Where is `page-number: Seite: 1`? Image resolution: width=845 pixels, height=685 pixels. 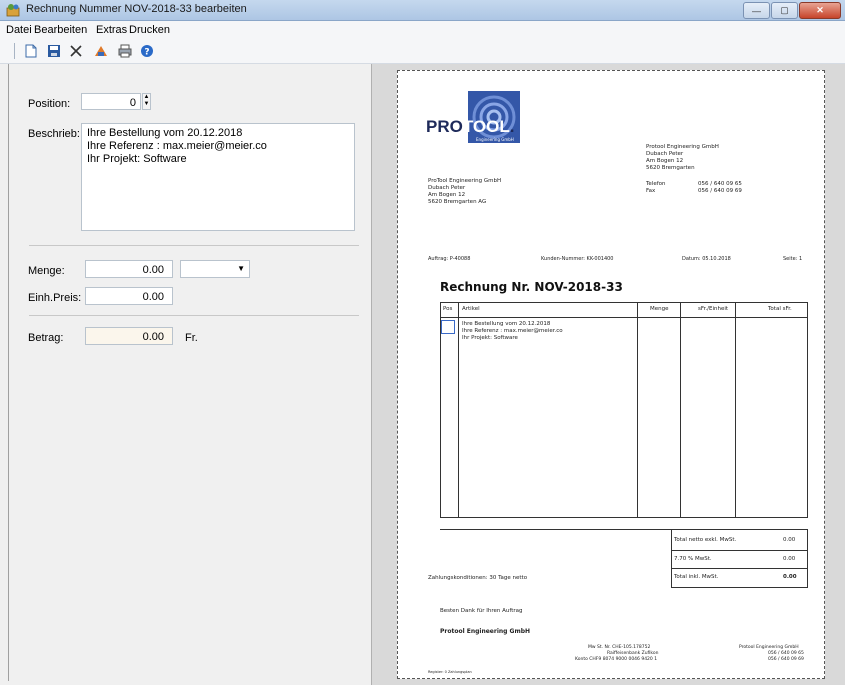 page-number: Seite: 1 is located at coordinates (793, 259).